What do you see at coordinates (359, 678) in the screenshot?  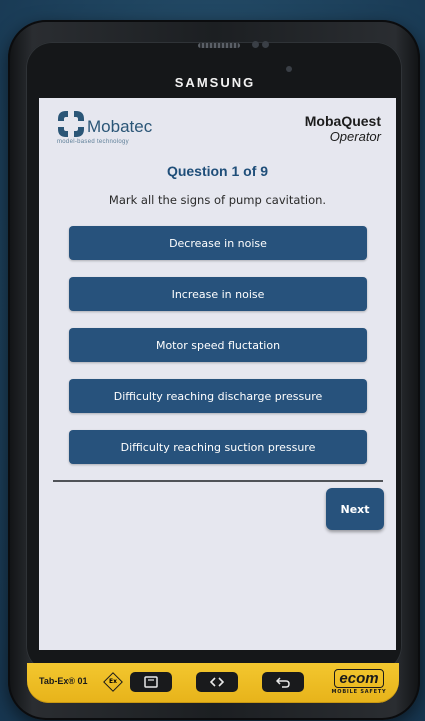 I see `ecom-wordmark: ecom` at bounding box center [359, 678].